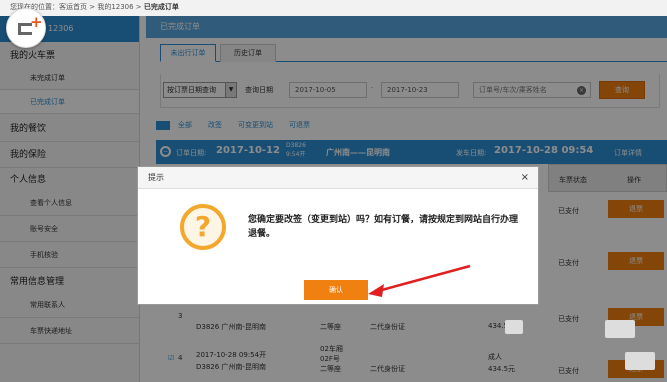 Image resolution: width=667 pixels, height=382 pixels. What do you see at coordinates (336, 290) in the screenshot?
I see `confirm-button: 确认` at bounding box center [336, 290].